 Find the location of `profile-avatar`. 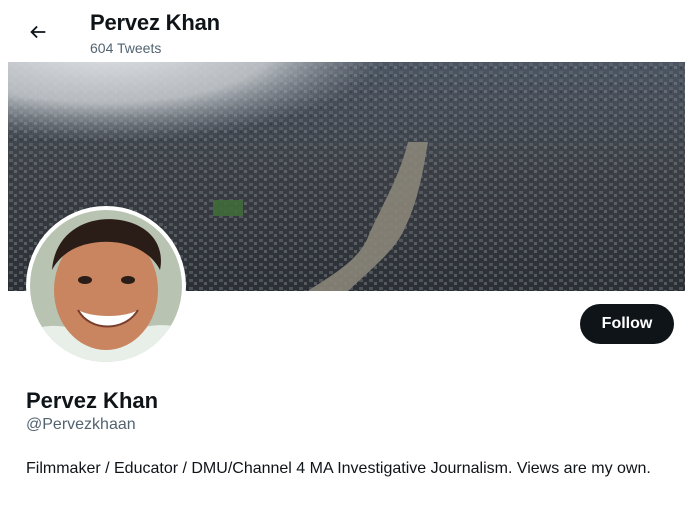

profile-avatar is located at coordinates (106, 286).